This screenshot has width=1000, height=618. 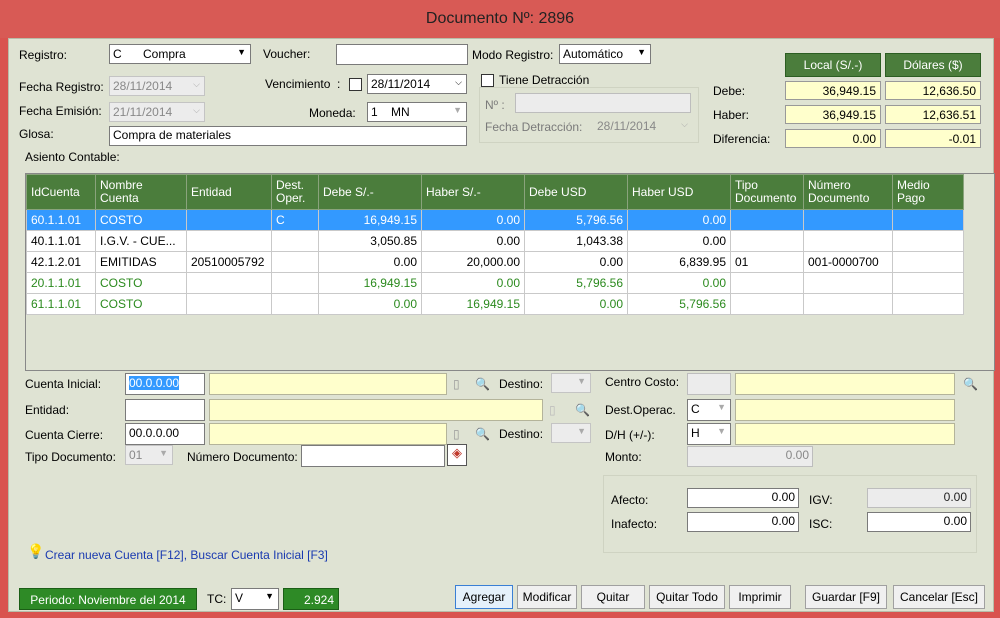 I want to click on guardar-button: Guardar [F9], so click(x=846, y=597).